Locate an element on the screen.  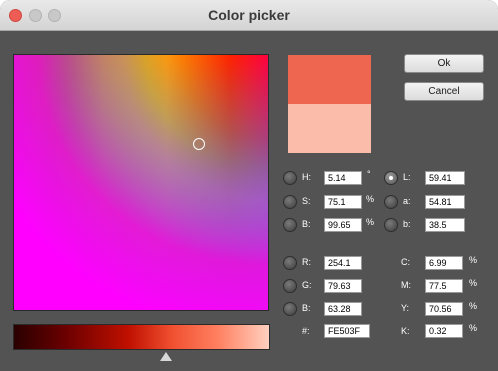
lightness-field: 59.41 is located at coordinates (445, 178).